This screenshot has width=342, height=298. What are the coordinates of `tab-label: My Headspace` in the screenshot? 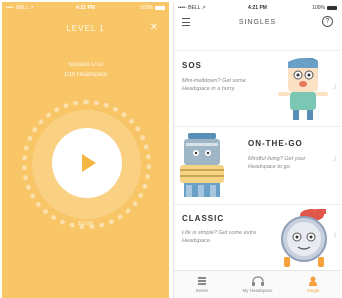 It's located at (257, 290).